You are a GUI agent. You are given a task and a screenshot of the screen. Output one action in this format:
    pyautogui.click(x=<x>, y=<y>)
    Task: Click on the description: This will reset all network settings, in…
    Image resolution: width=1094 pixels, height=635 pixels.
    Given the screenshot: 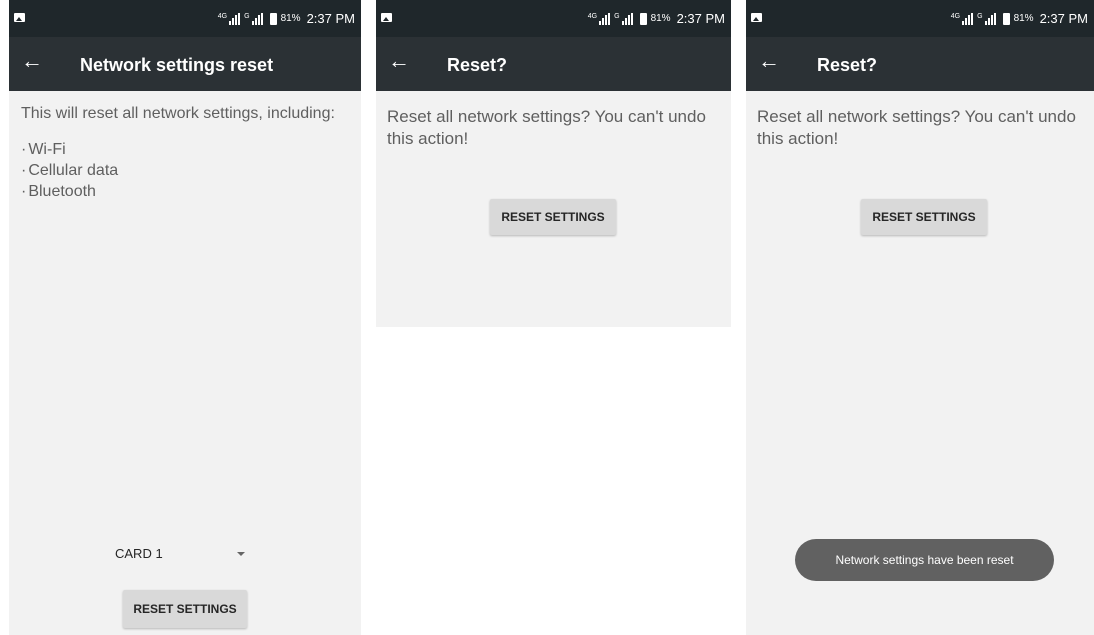 What is the action you would take?
    pyautogui.click(x=178, y=113)
    